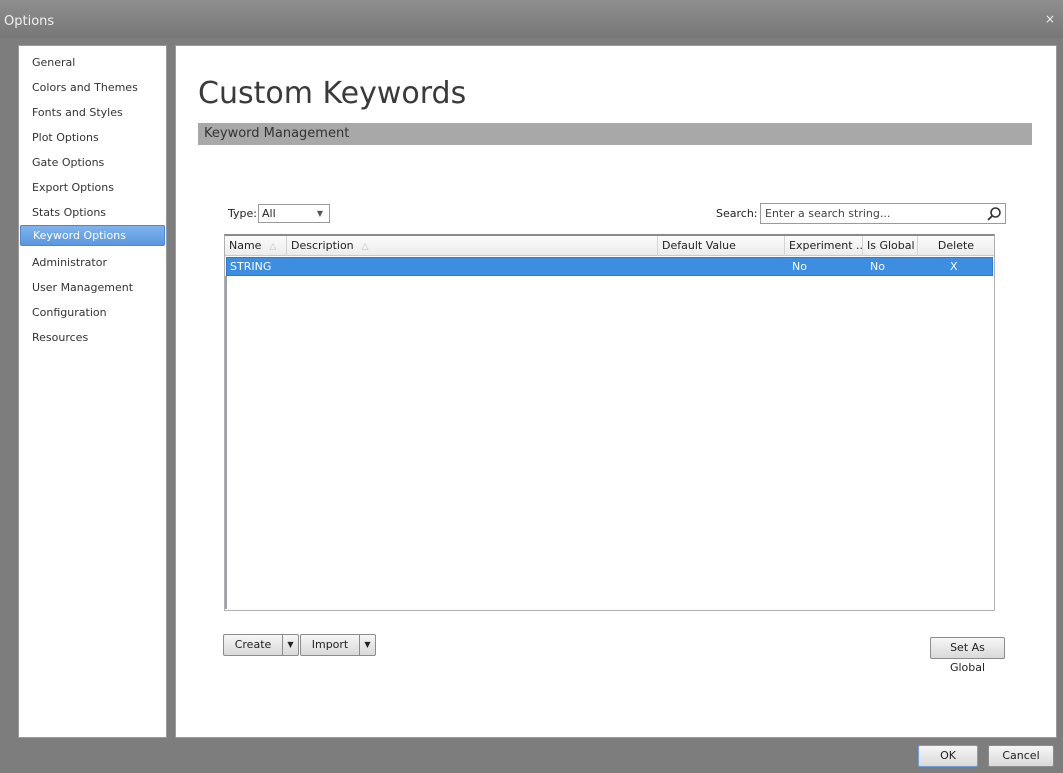 Image resolution: width=1063 pixels, height=773 pixels. I want to click on cell-is-global: No, so click(877, 266).